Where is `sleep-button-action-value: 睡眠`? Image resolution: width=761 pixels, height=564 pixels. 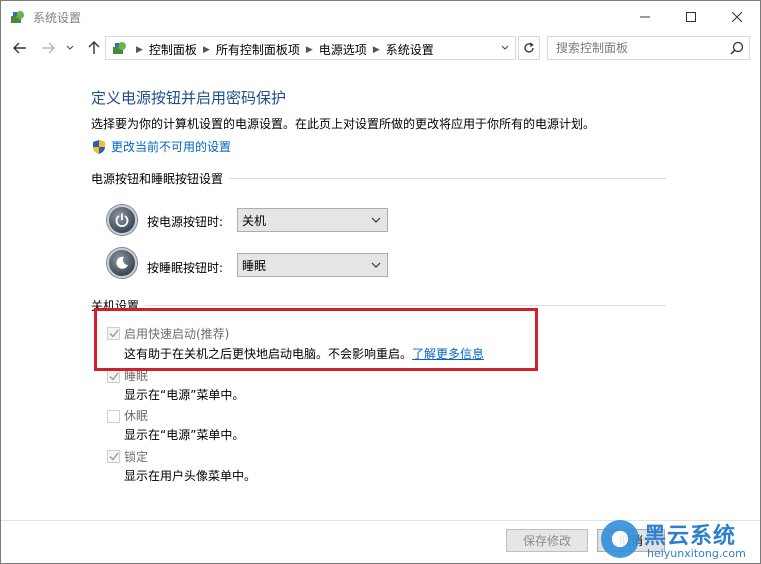 sleep-button-action-value: 睡眠 is located at coordinates (254, 265).